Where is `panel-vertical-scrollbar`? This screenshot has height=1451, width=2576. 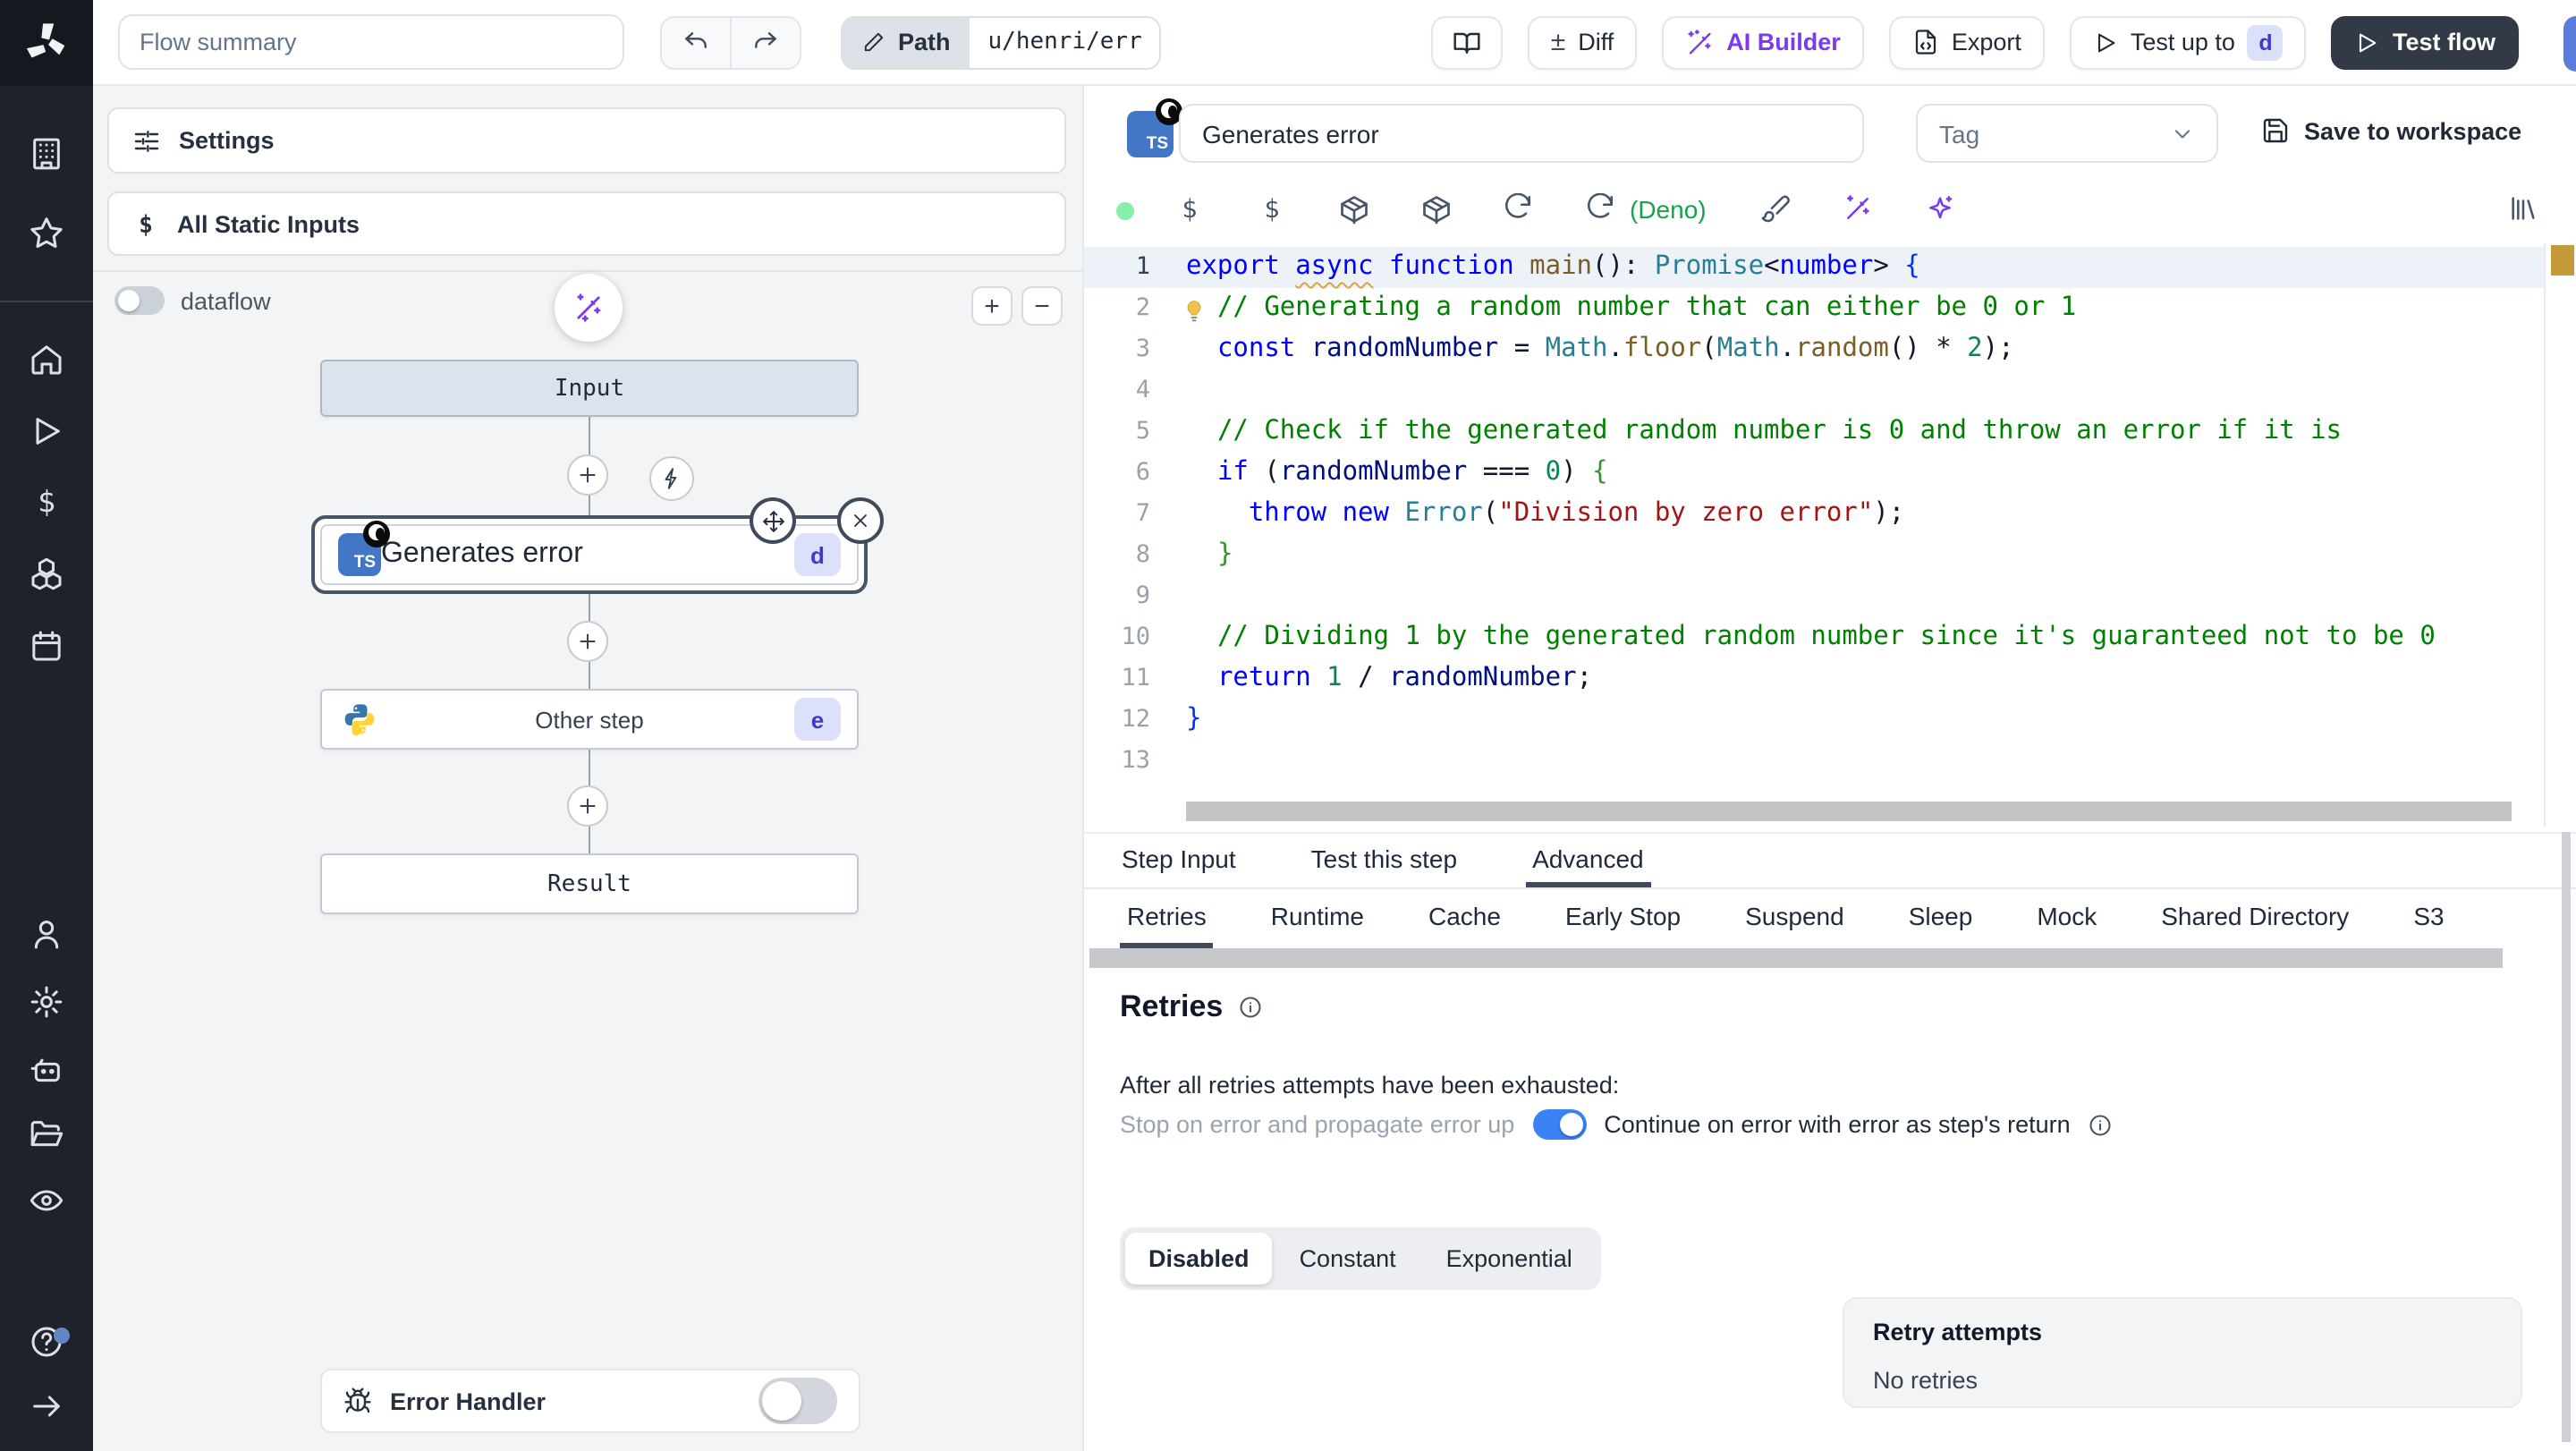
panel-vertical-scrollbar is located at coordinates (2566, 1137).